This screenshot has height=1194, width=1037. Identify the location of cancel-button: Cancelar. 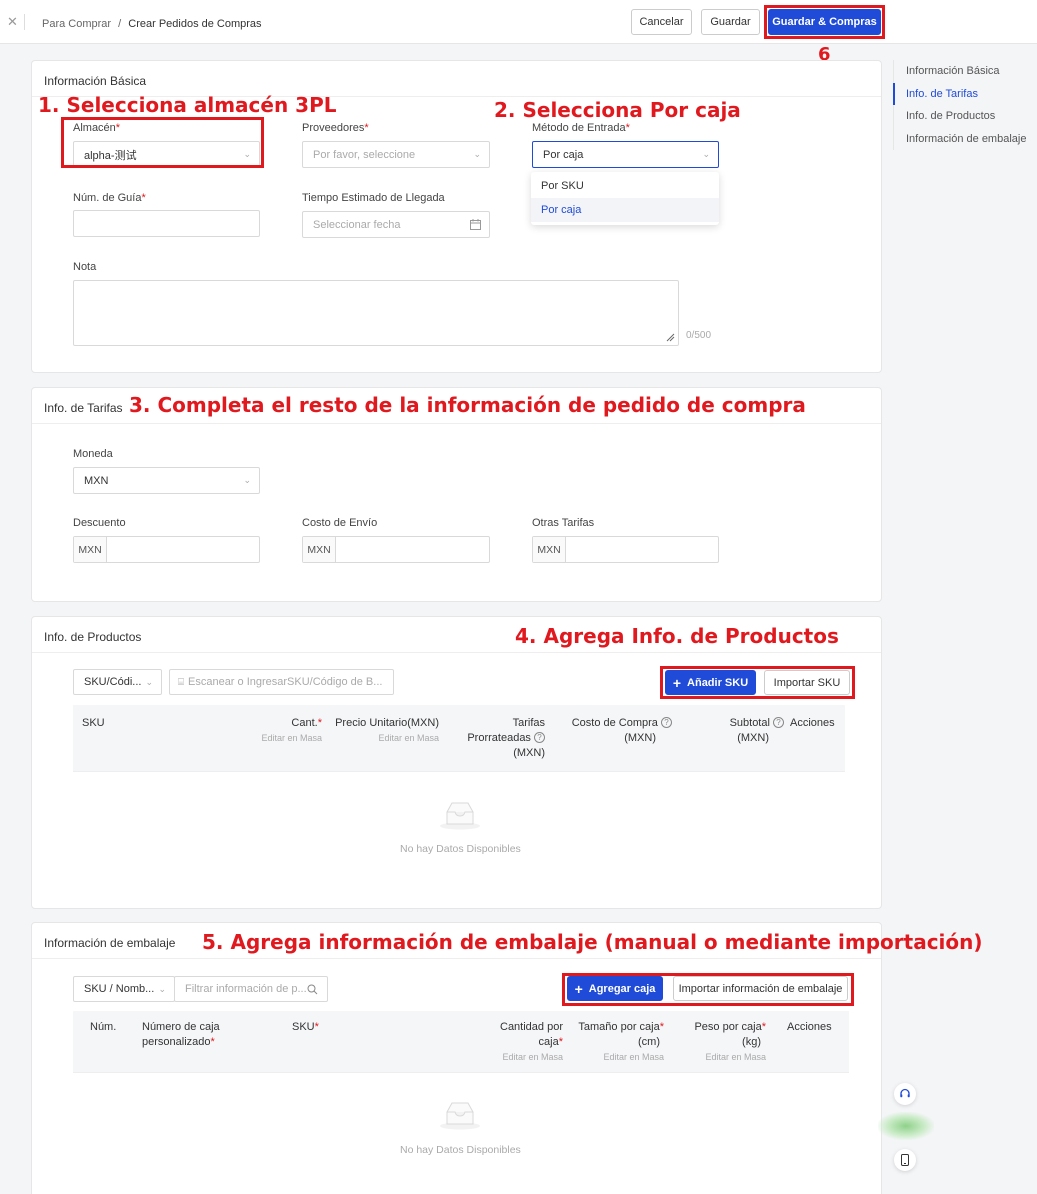
(661, 22).